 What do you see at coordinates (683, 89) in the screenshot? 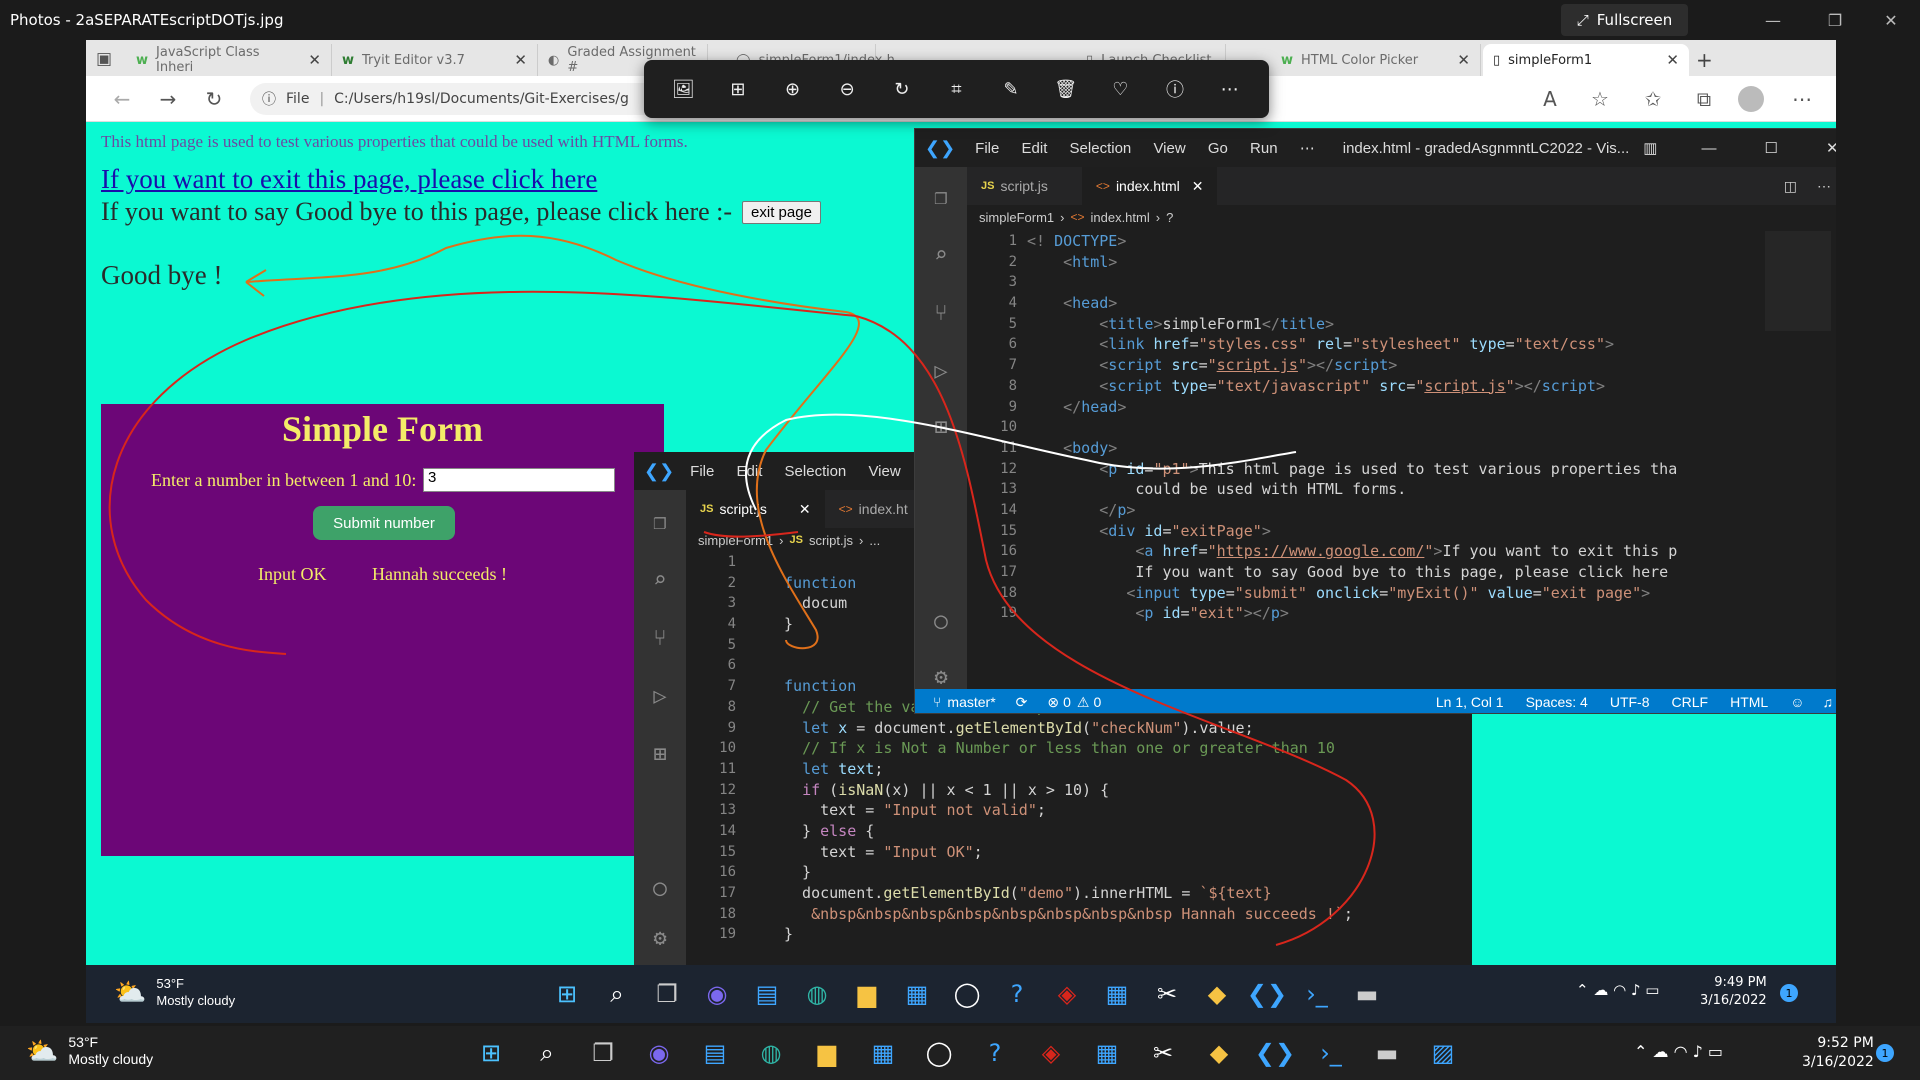
I see `edit-image-icon: 🖼` at bounding box center [683, 89].